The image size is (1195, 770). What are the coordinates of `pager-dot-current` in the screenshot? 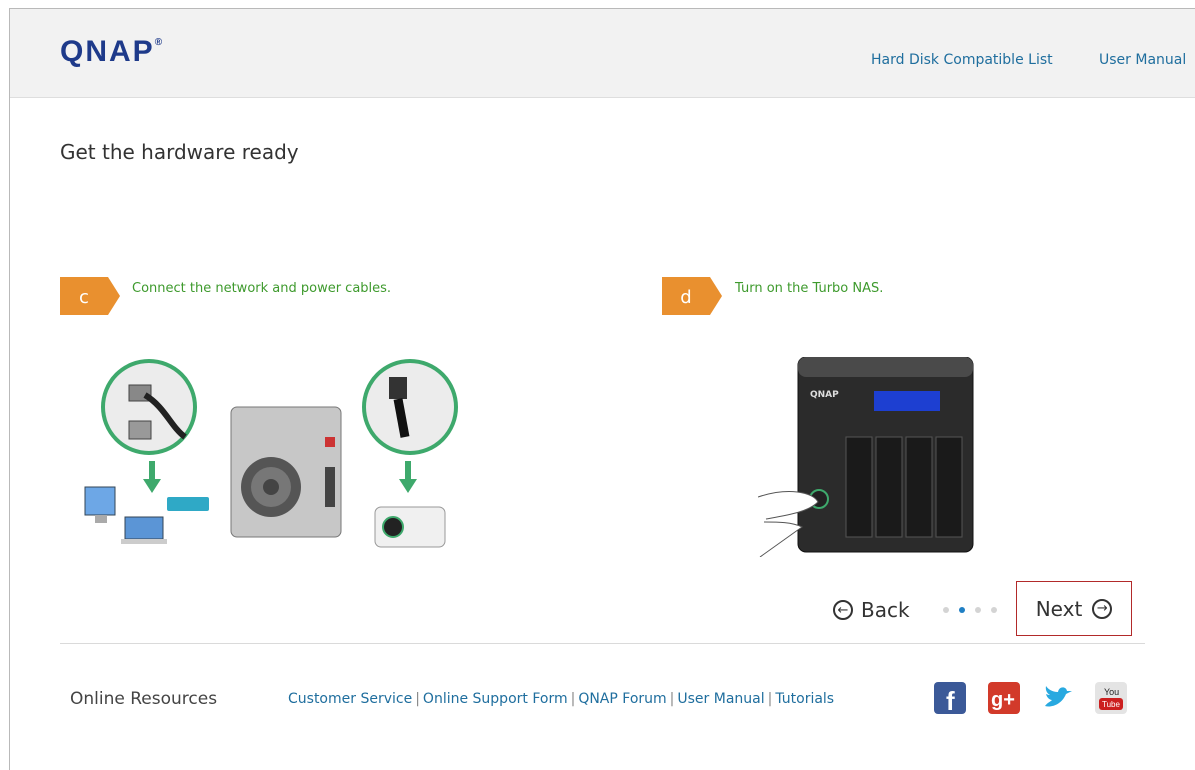 It's located at (962, 610).